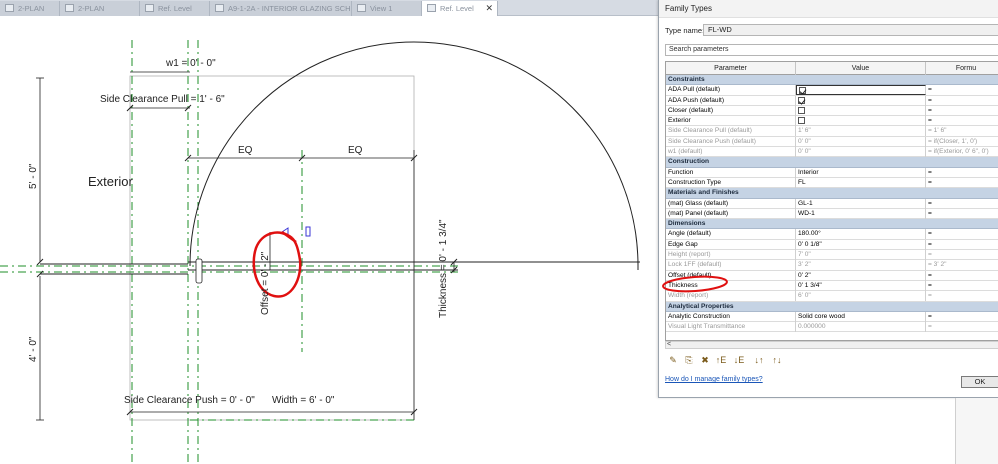 The image size is (998, 464). What do you see at coordinates (962, 152) in the screenshot?
I see `parameter-formula: = if(Exterior, 0' 6", 0')` at bounding box center [962, 152].